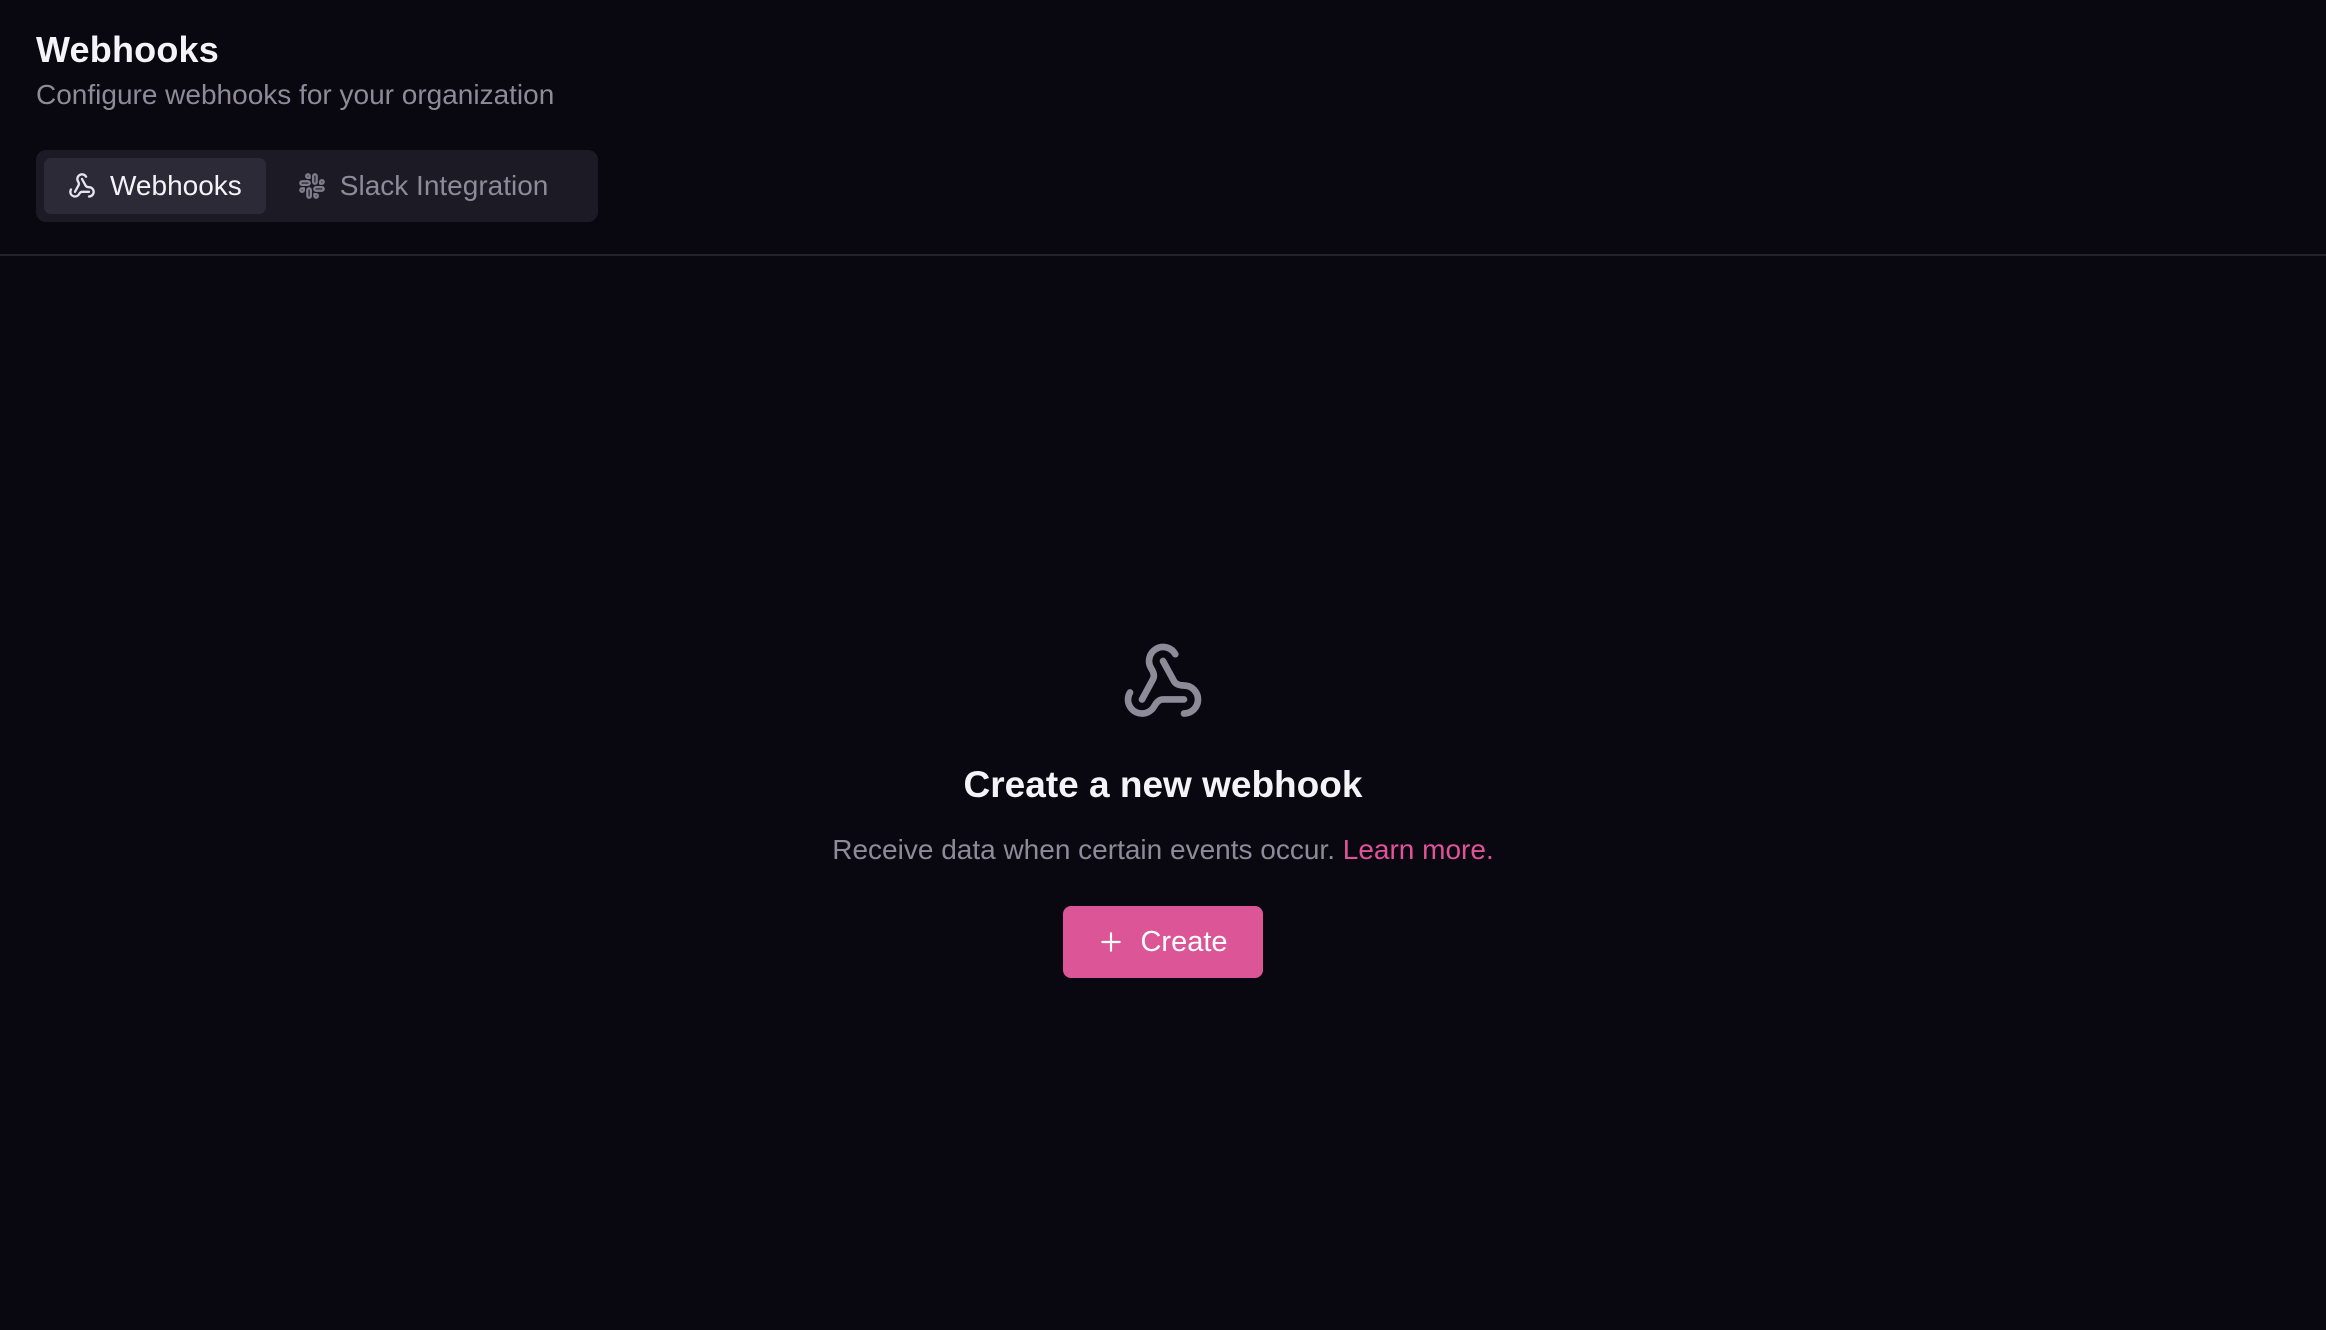 This screenshot has height=1330, width=2326. I want to click on slack-icon, so click(312, 186).